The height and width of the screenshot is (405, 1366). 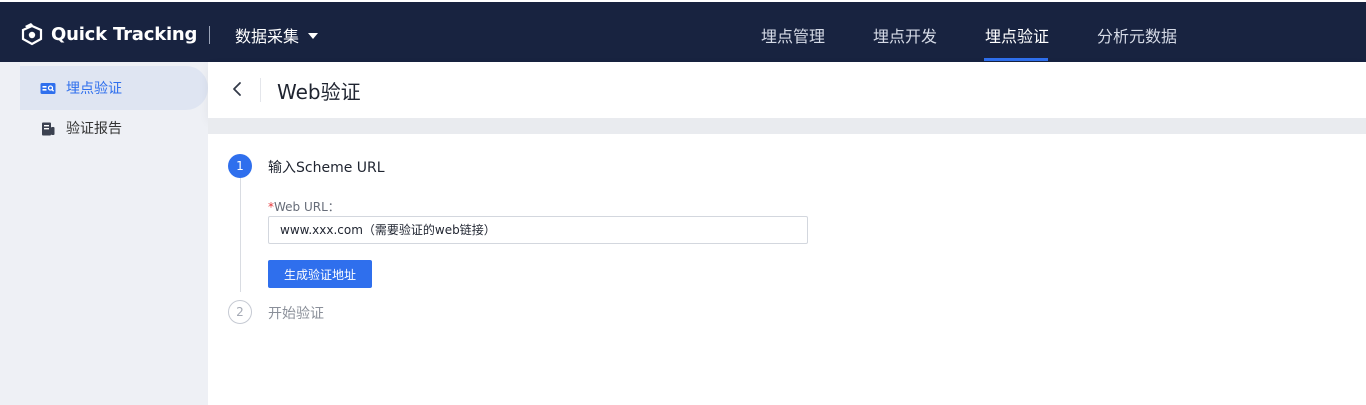 I want to click on app-logo: Quick Tracking, so click(x=108, y=34).